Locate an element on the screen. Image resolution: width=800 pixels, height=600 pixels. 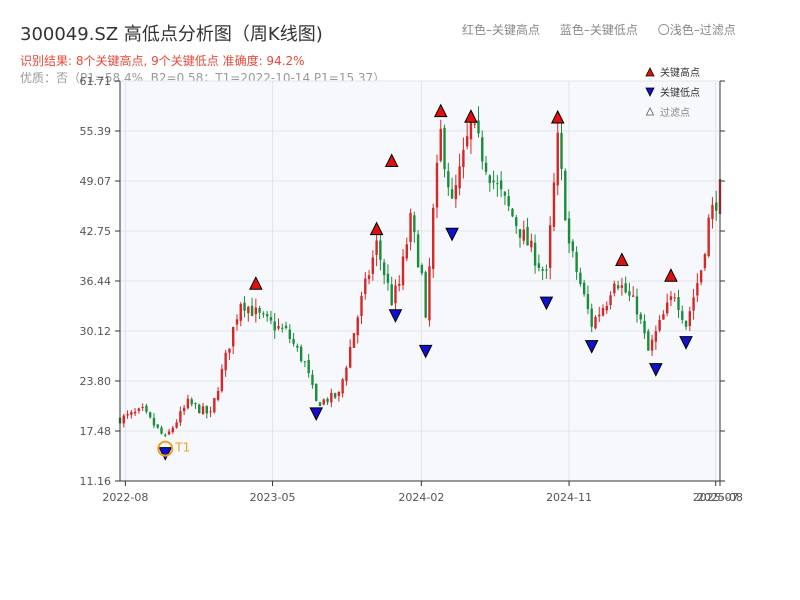
legend-blue-low: 蓝色–关键低点 is located at coordinates (598, 30).